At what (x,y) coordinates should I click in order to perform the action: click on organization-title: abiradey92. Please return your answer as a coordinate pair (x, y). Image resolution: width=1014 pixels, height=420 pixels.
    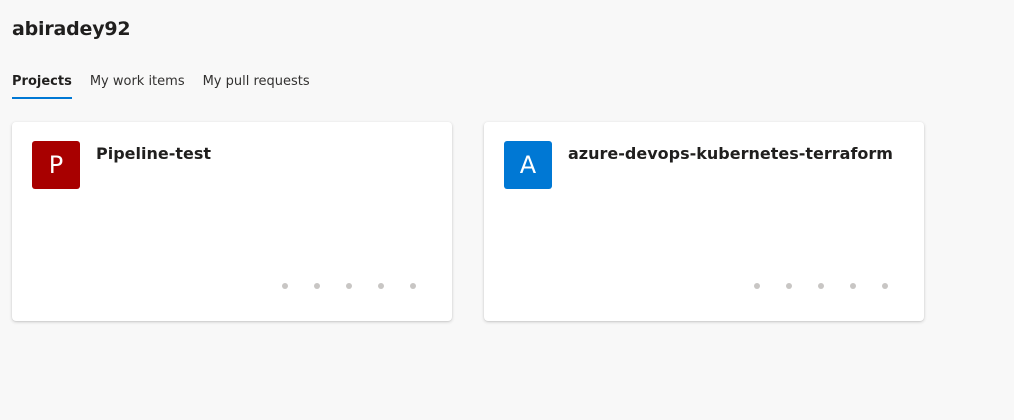
    Looking at the image, I should click on (71, 29).